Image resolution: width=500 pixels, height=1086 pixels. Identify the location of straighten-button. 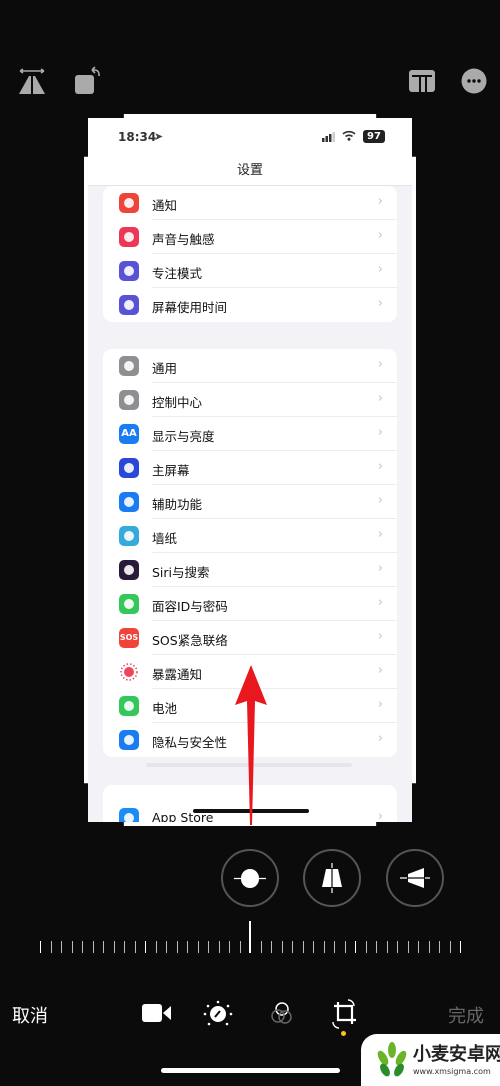
(250, 878).